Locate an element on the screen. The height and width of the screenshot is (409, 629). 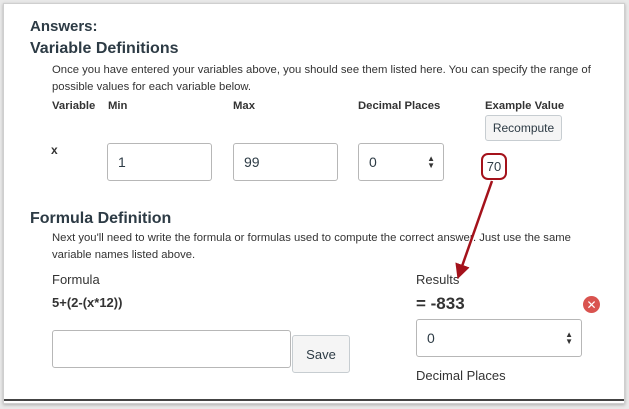
recompute-button: Recompute is located at coordinates (523, 128).